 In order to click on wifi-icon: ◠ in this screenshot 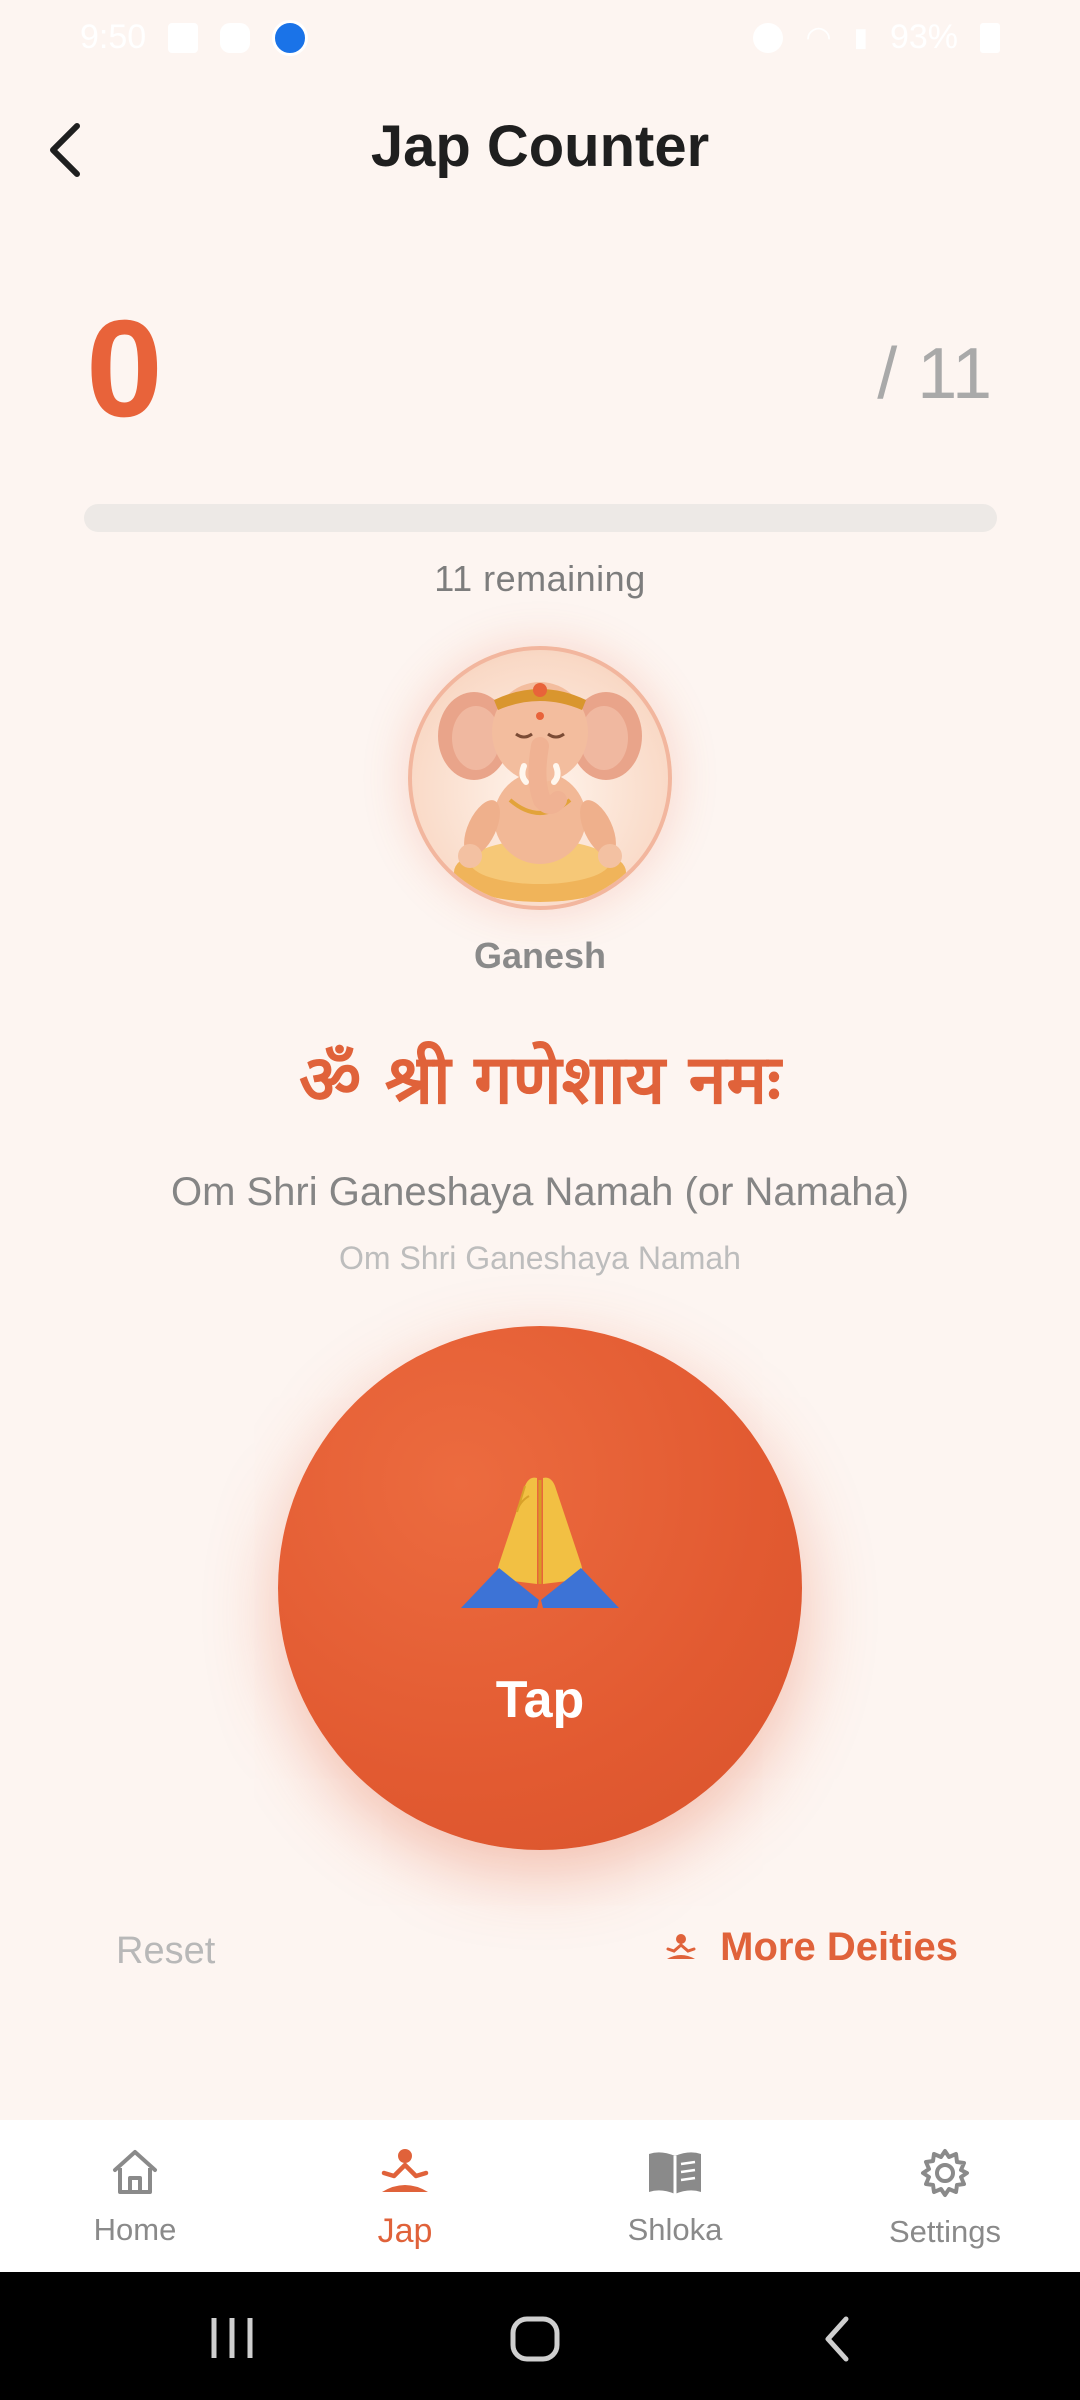, I will do `click(818, 37)`.